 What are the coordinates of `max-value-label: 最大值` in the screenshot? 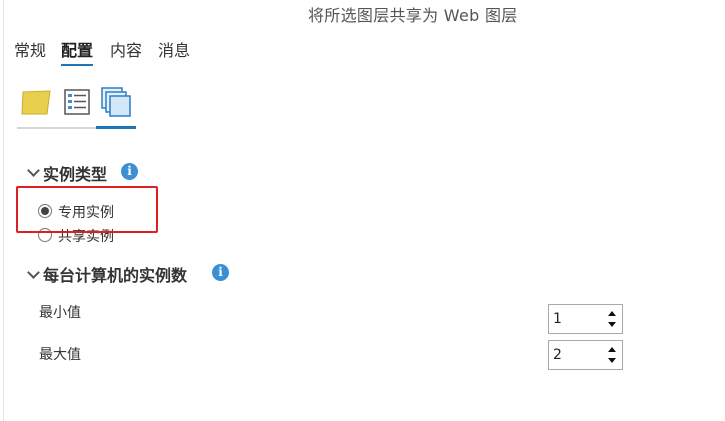 It's located at (60, 355).